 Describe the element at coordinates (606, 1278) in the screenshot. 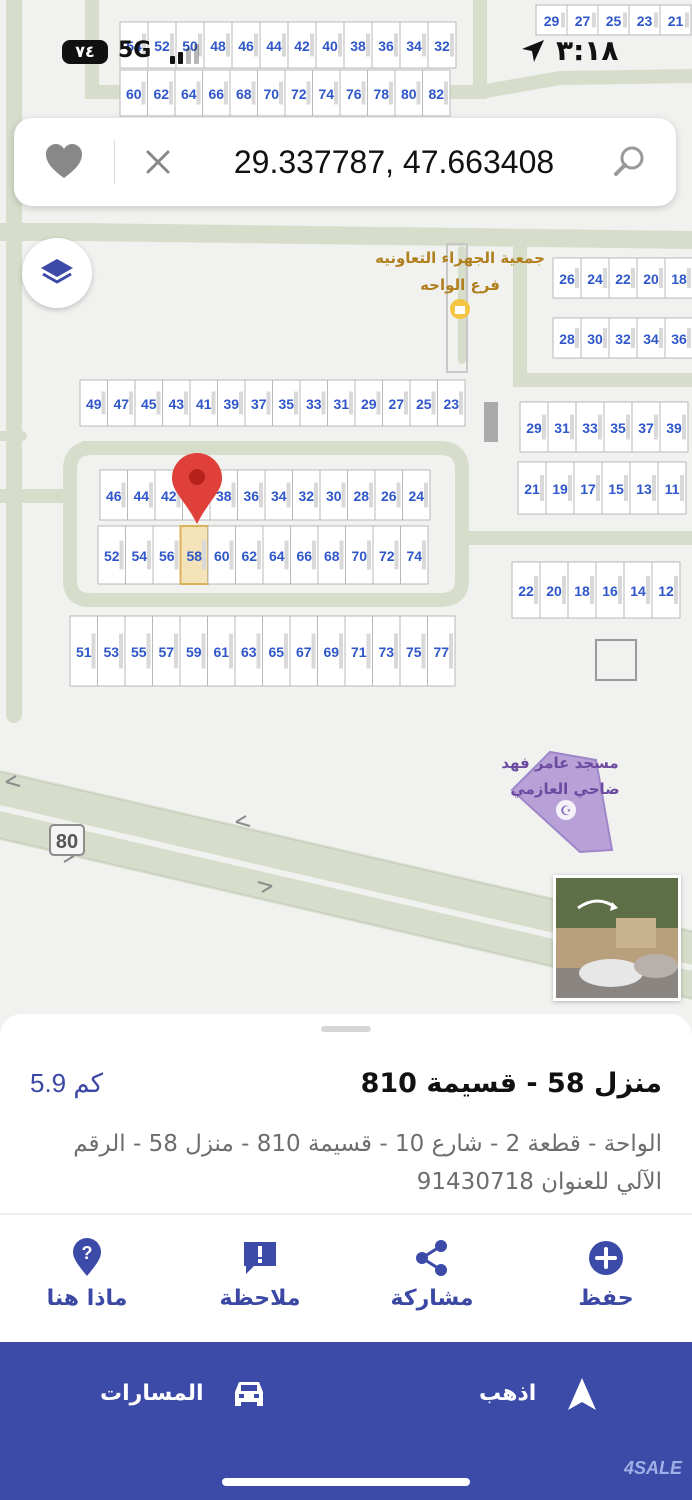

I see `save-button: حفظ` at that location.